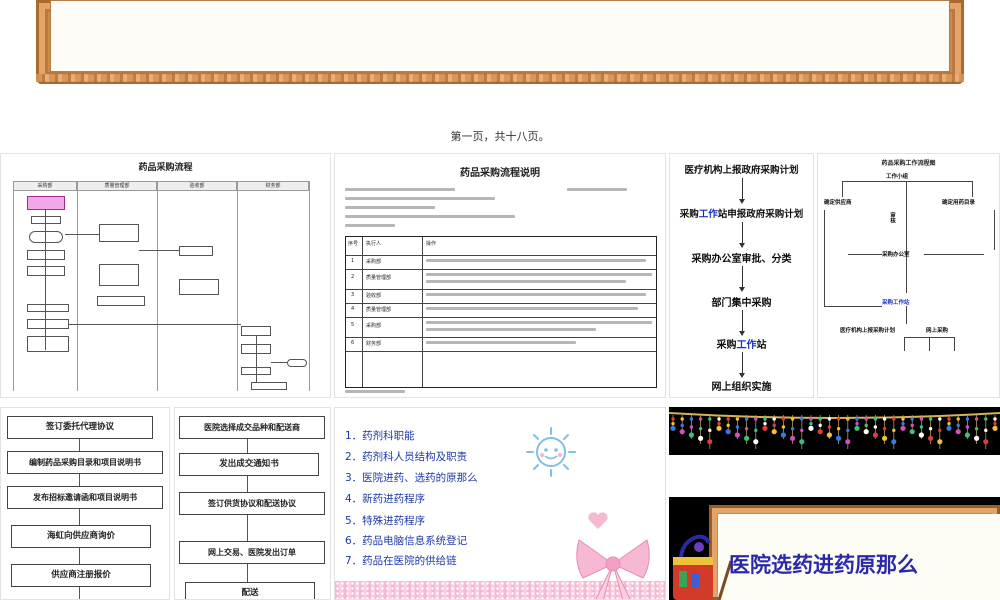 The width and height of the screenshot is (1000, 600). What do you see at coordinates (741, 345) in the screenshot?
I see `flow-step: 采购工作站` at bounding box center [741, 345].